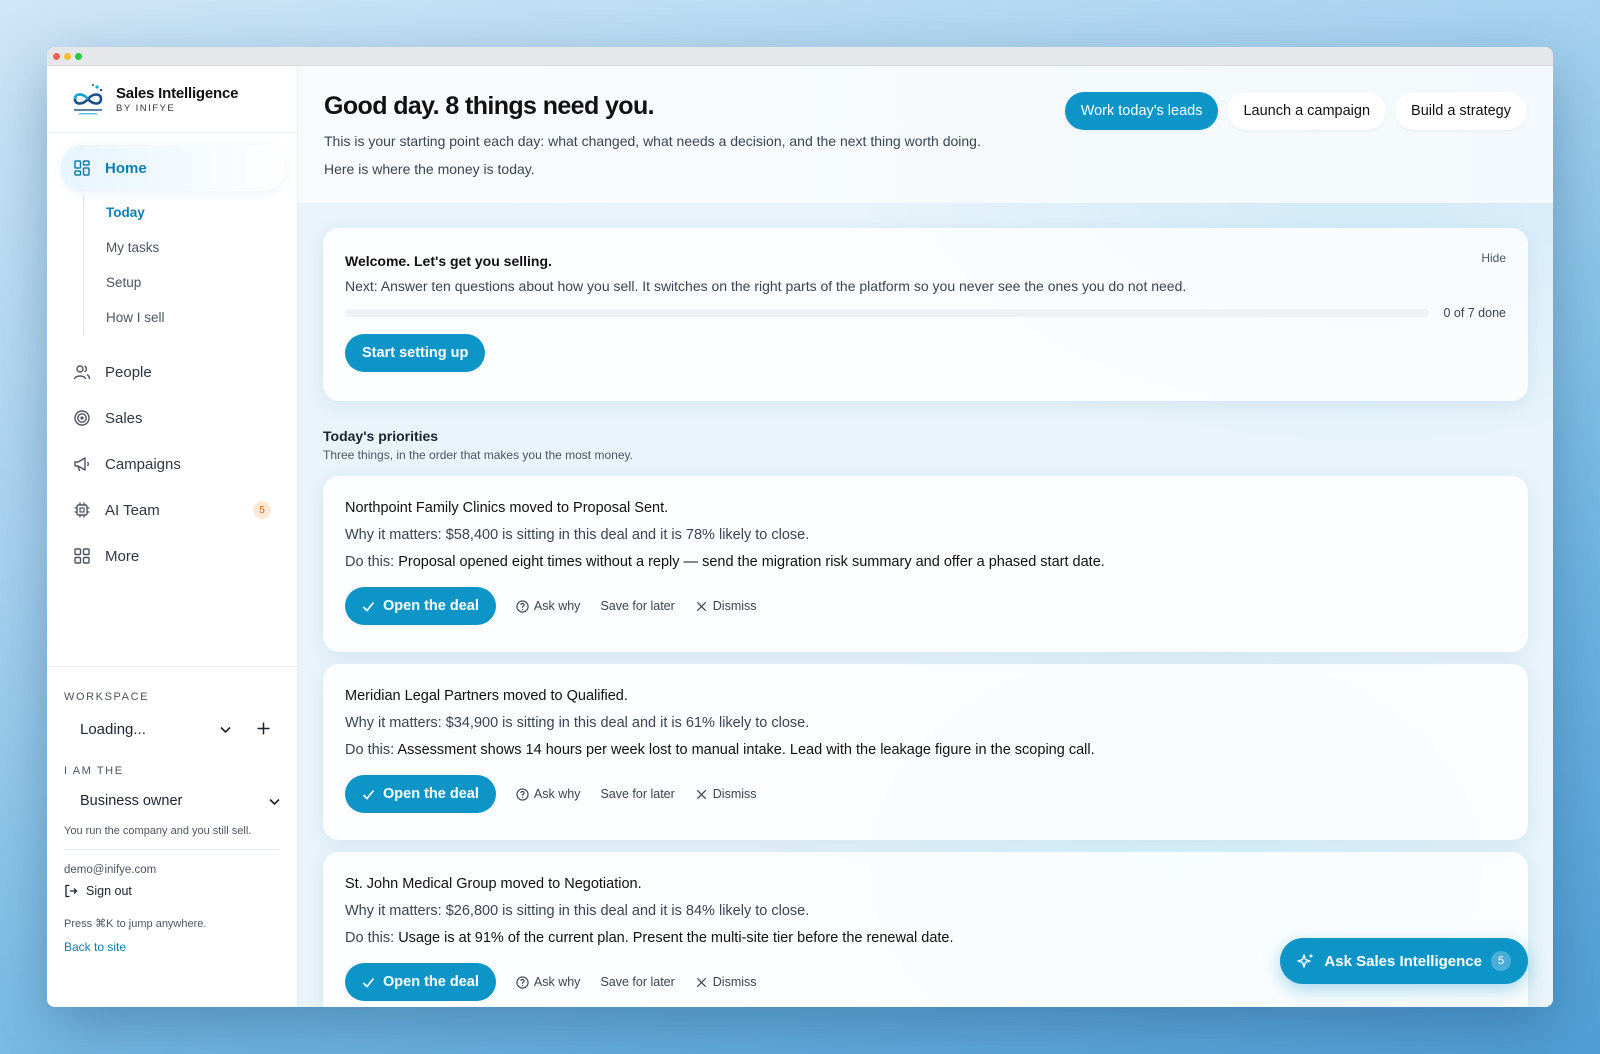  What do you see at coordinates (110, 870) in the screenshot?
I see `user-email: demo@inifye.com` at bounding box center [110, 870].